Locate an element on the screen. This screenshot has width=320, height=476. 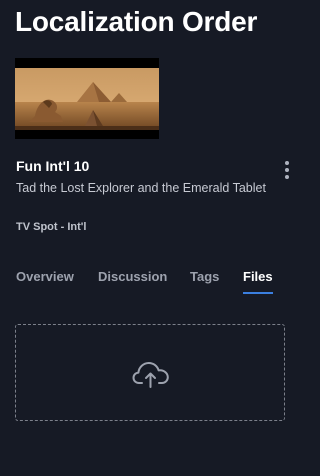
video-thumbnail is located at coordinates (87, 98).